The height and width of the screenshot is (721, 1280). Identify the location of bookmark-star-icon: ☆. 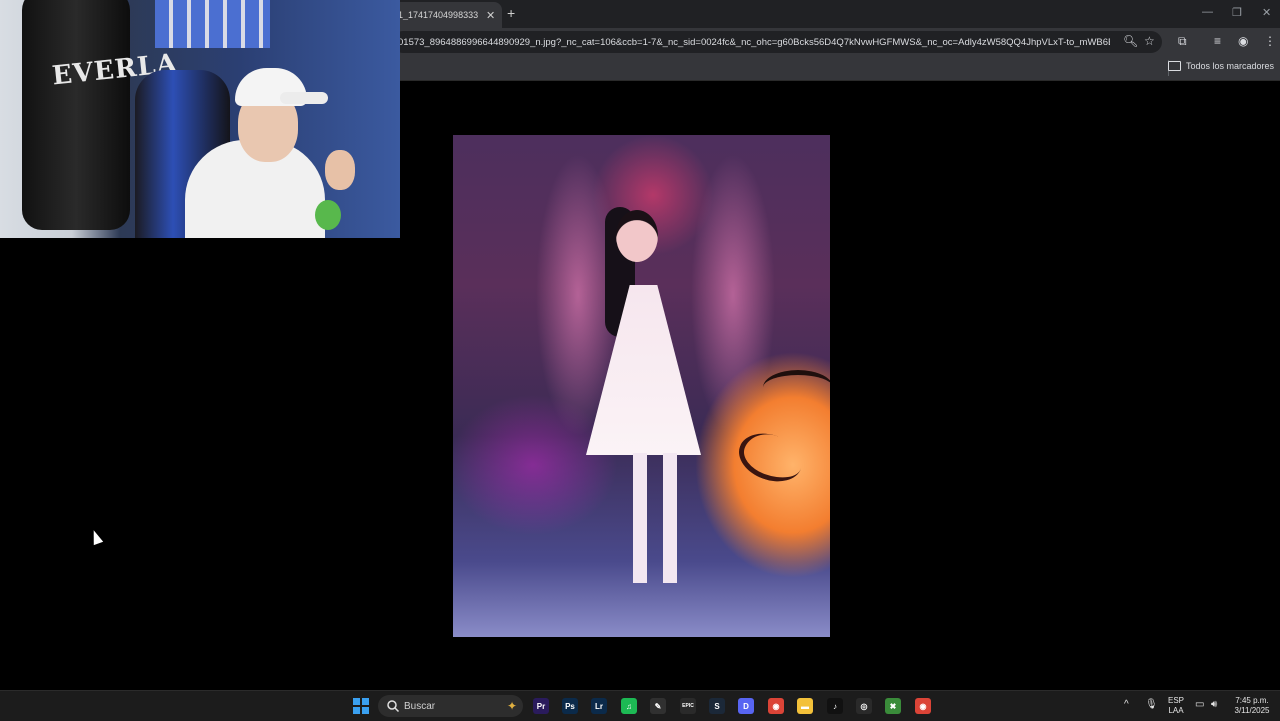
(1149, 41).